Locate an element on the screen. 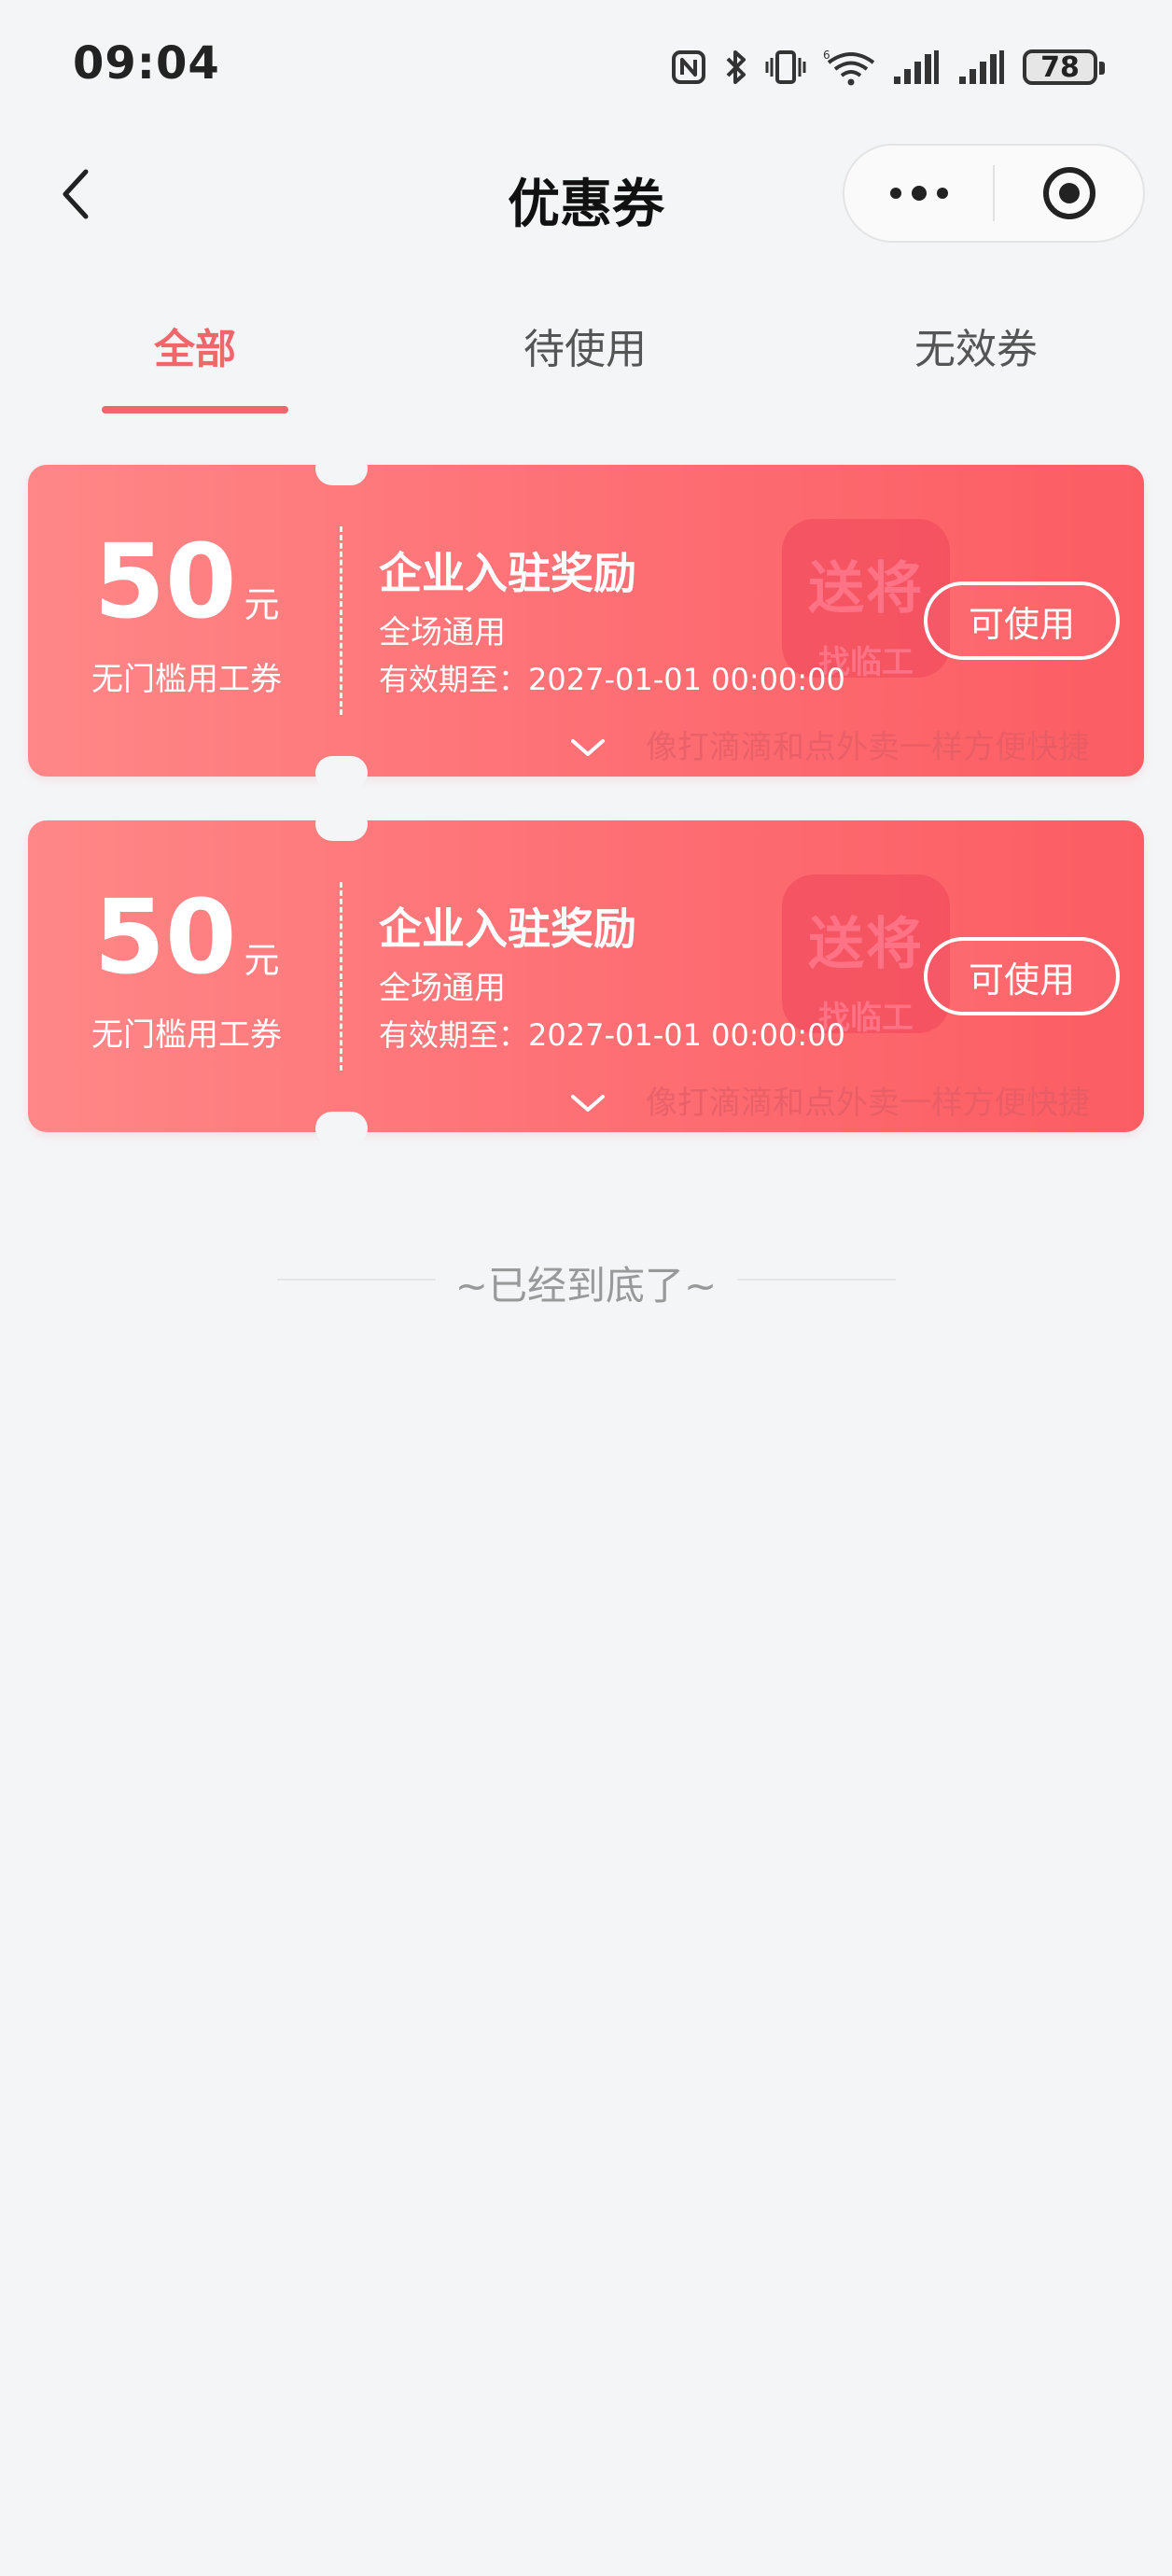  nav-bar: 优惠券 is located at coordinates (586, 196).